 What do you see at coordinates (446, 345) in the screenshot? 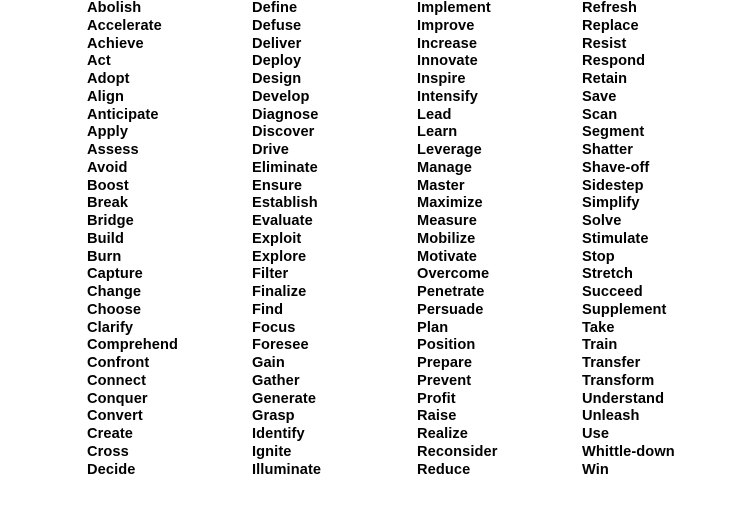
I see `verb-item: Position` at bounding box center [446, 345].